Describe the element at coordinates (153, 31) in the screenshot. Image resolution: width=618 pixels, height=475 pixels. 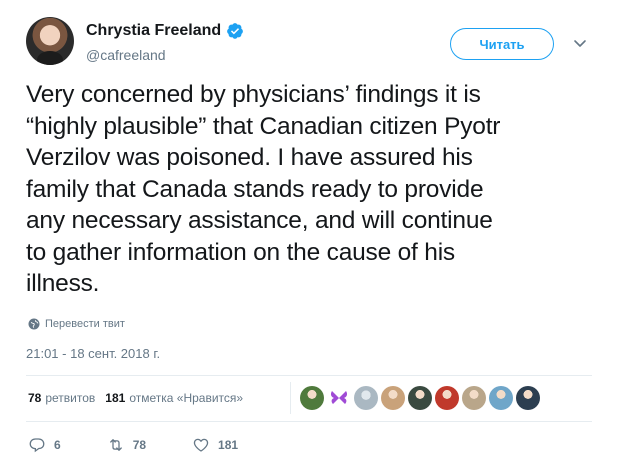
I see `display-name: Chrystia Freeland` at that location.